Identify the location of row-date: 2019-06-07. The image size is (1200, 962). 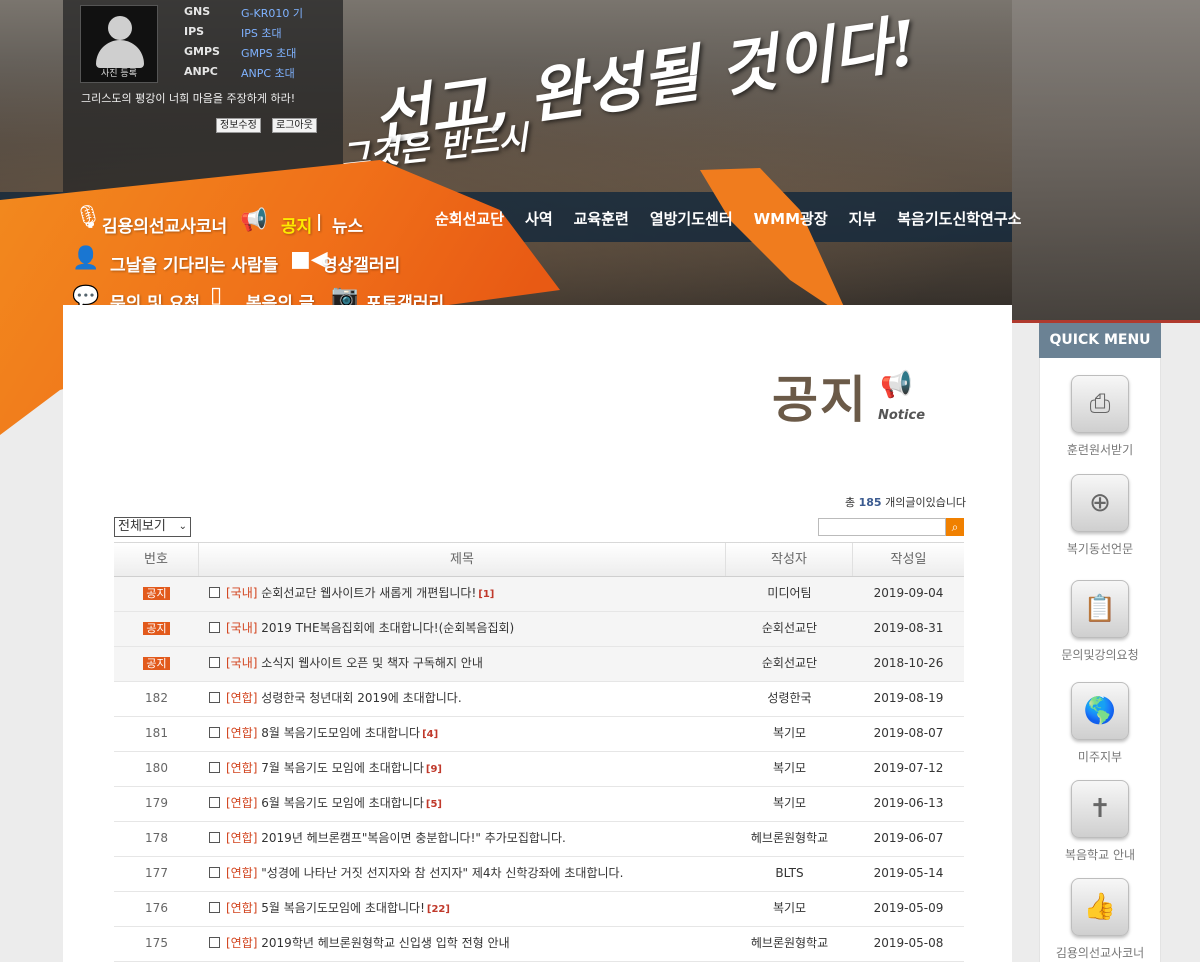
(908, 838).